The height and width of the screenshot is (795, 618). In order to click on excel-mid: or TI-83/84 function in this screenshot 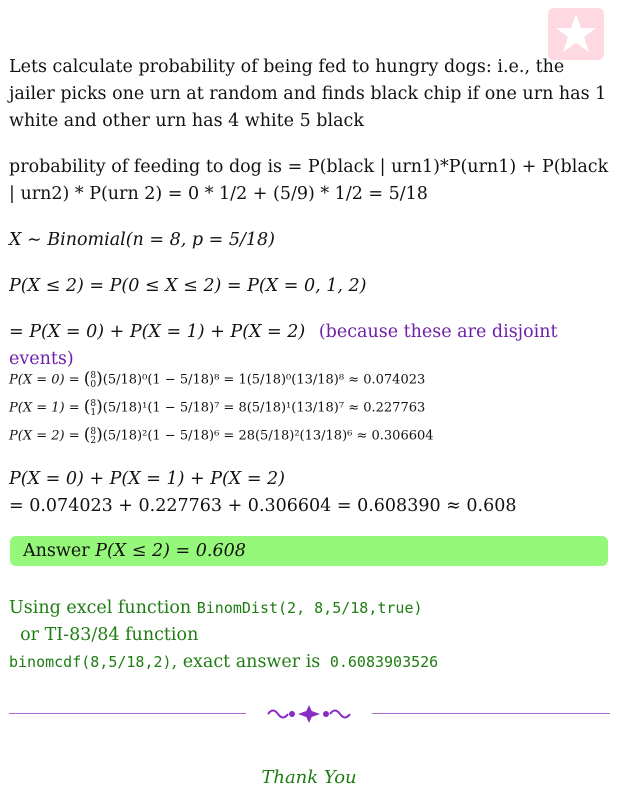, I will do `click(104, 635)`.